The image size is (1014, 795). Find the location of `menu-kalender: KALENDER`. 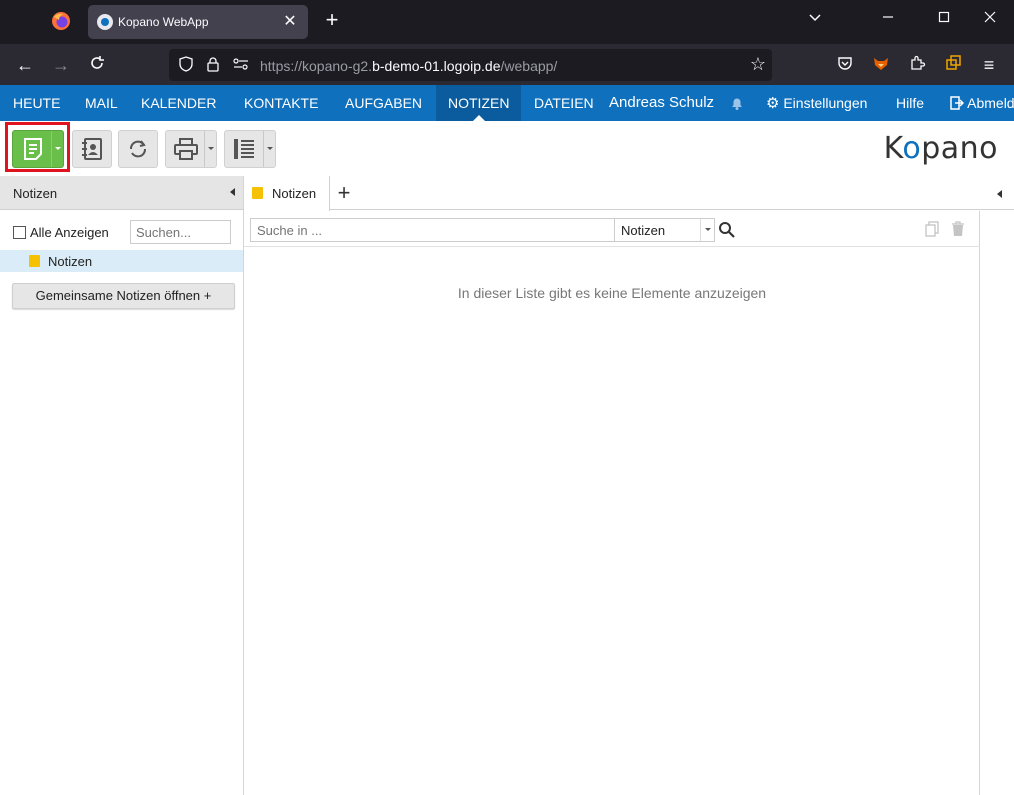

menu-kalender: KALENDER is located at coordinates (178, 103).